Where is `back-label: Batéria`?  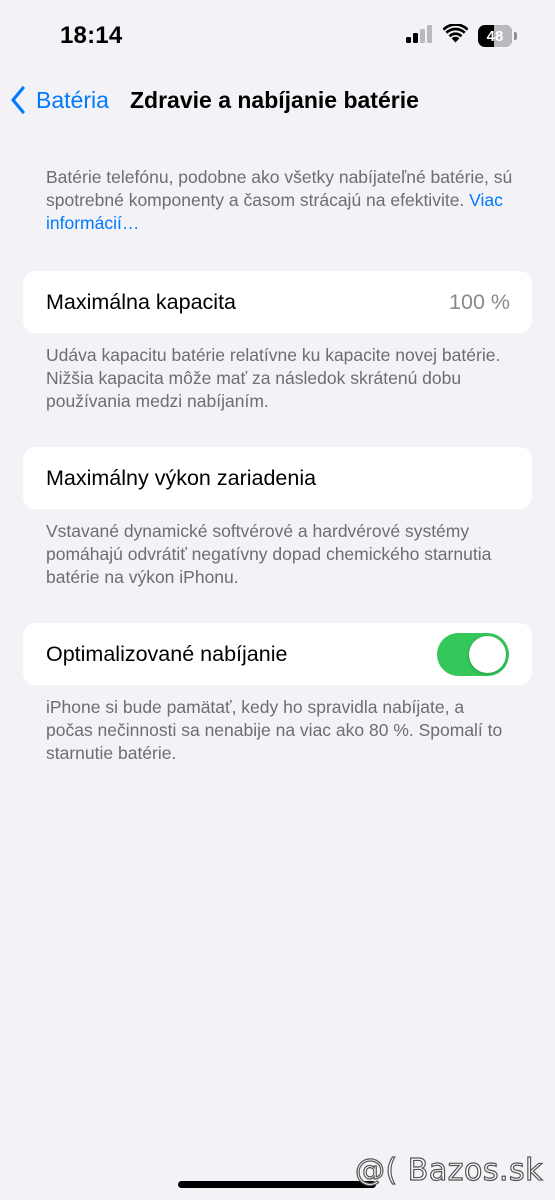 back-label: Batéria is located at coordinates (72, 99).